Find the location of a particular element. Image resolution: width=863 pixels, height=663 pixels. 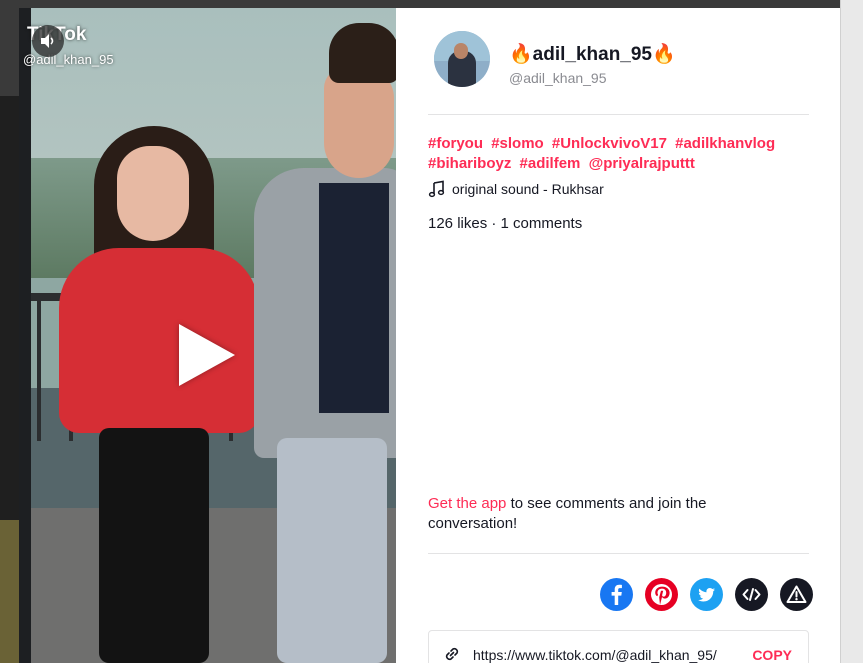

share-buttons is located at coordinates (706, 594).